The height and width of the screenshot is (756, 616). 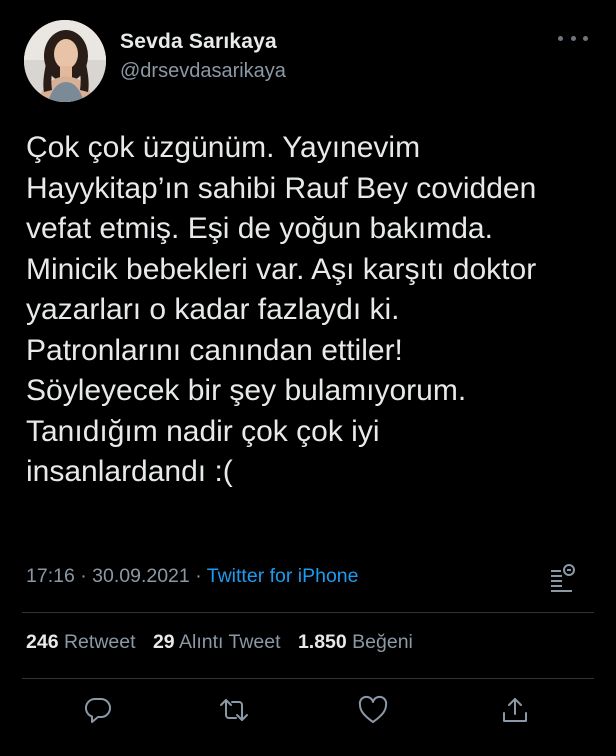 What do you see at coordinates (562, 578) in the screenshot?
I see `analytics-icon` at bounding box center [562, 578].